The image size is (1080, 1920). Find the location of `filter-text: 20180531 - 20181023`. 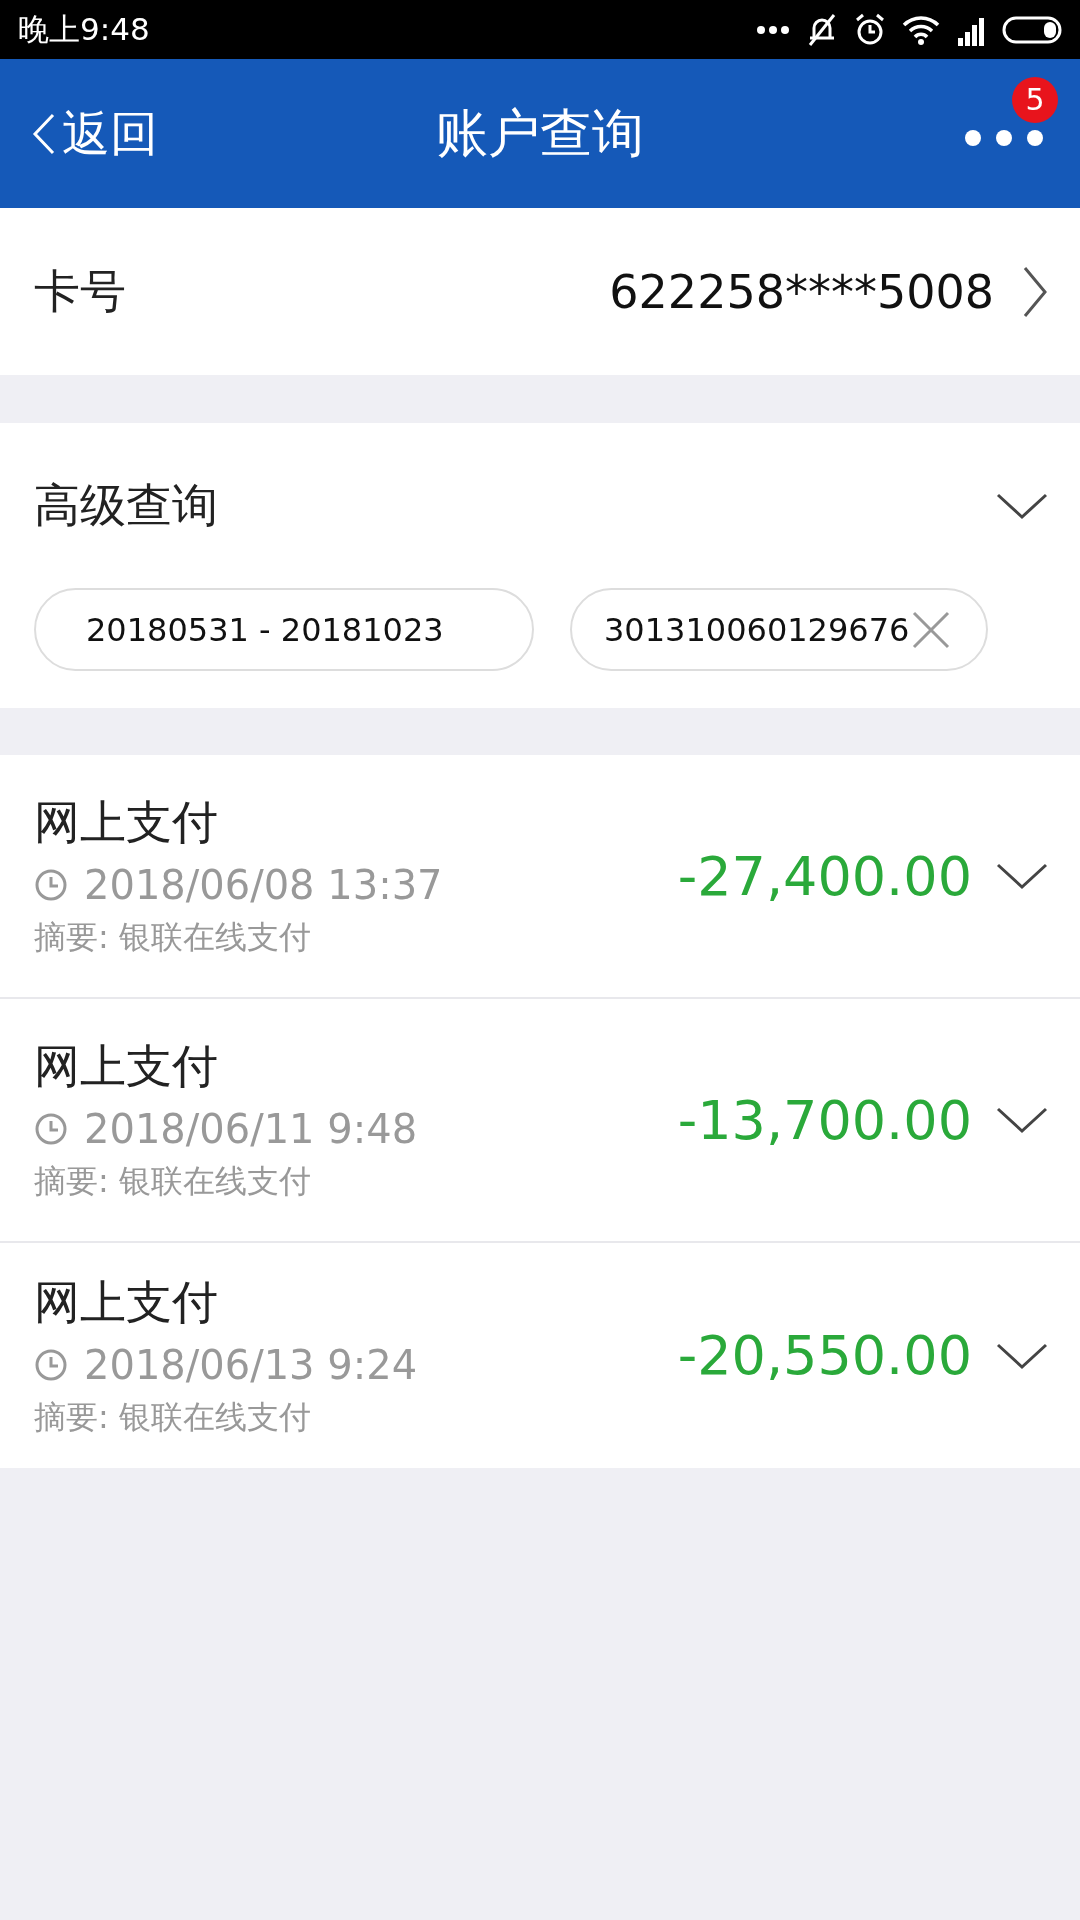

filter-text: 20180531 - 20181023 is located at coordinates (265, 629).